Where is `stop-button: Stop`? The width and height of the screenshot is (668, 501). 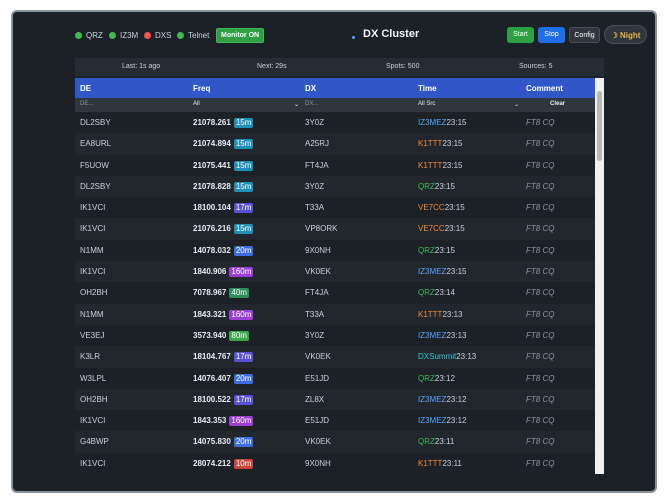 stop-button: Stop is located at coordinates (551, 35).